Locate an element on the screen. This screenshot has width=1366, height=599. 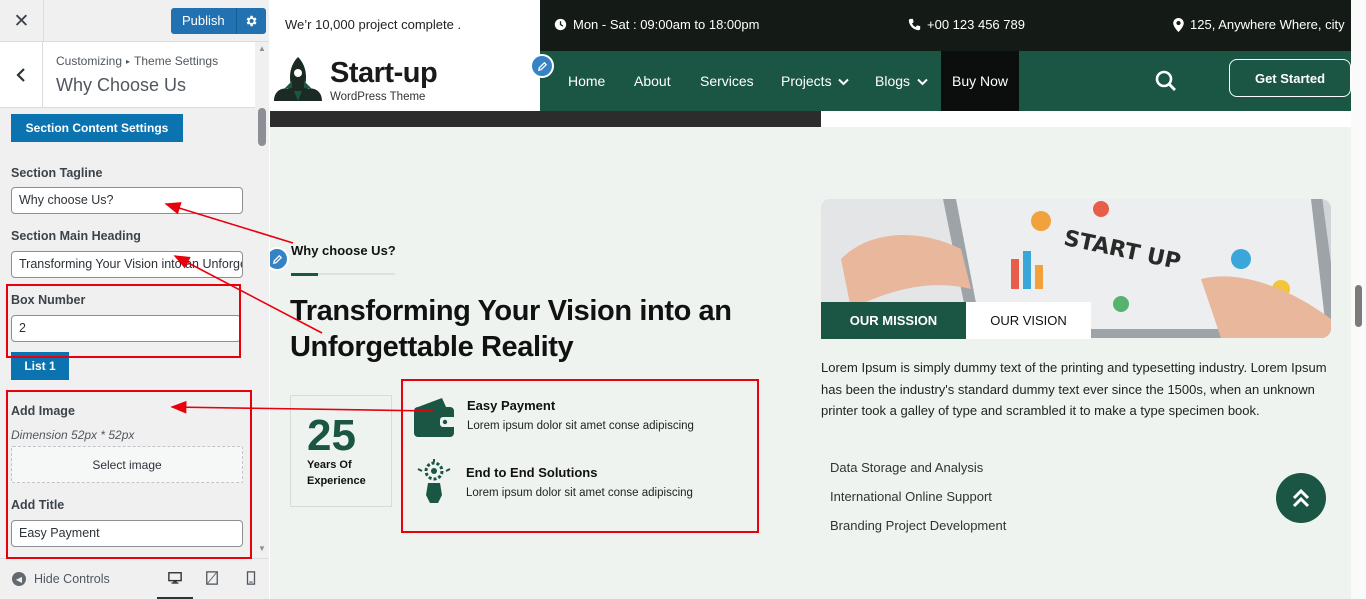
close-customizer-button: ✕ is located at coordinates (22, 21).